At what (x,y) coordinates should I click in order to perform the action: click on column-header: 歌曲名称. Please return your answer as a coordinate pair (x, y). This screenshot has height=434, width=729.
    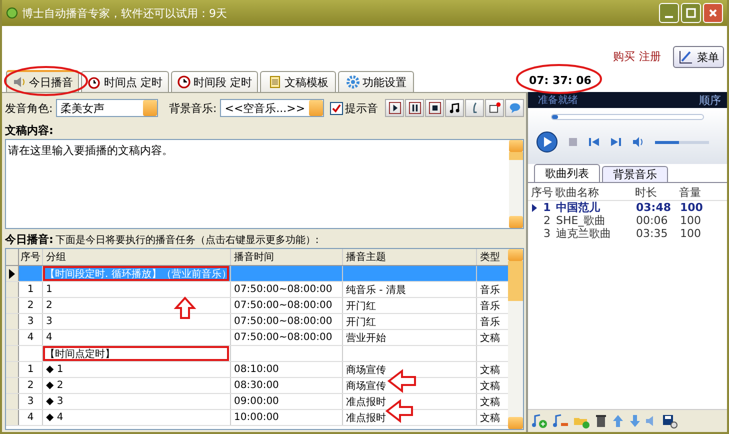
    Looking at the image, I should click on (595, 192).